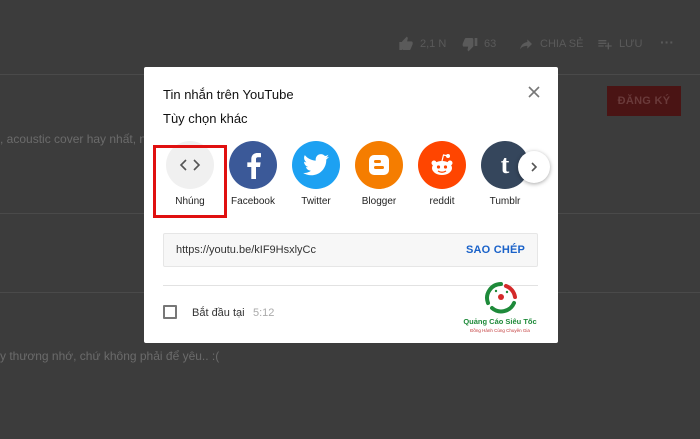 The image size is (700, 439). I want to click on share-label: Nhúng, so click(190, 201).